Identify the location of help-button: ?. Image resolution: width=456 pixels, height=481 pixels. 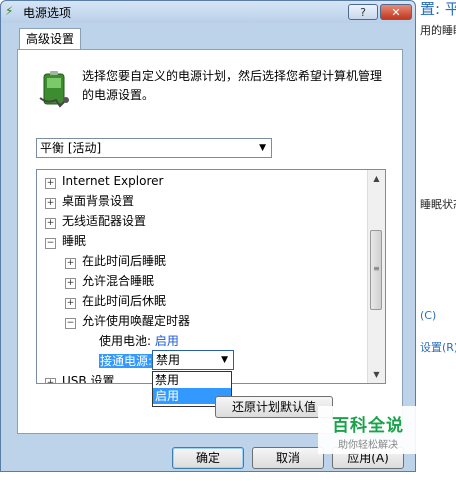
(363, 12).